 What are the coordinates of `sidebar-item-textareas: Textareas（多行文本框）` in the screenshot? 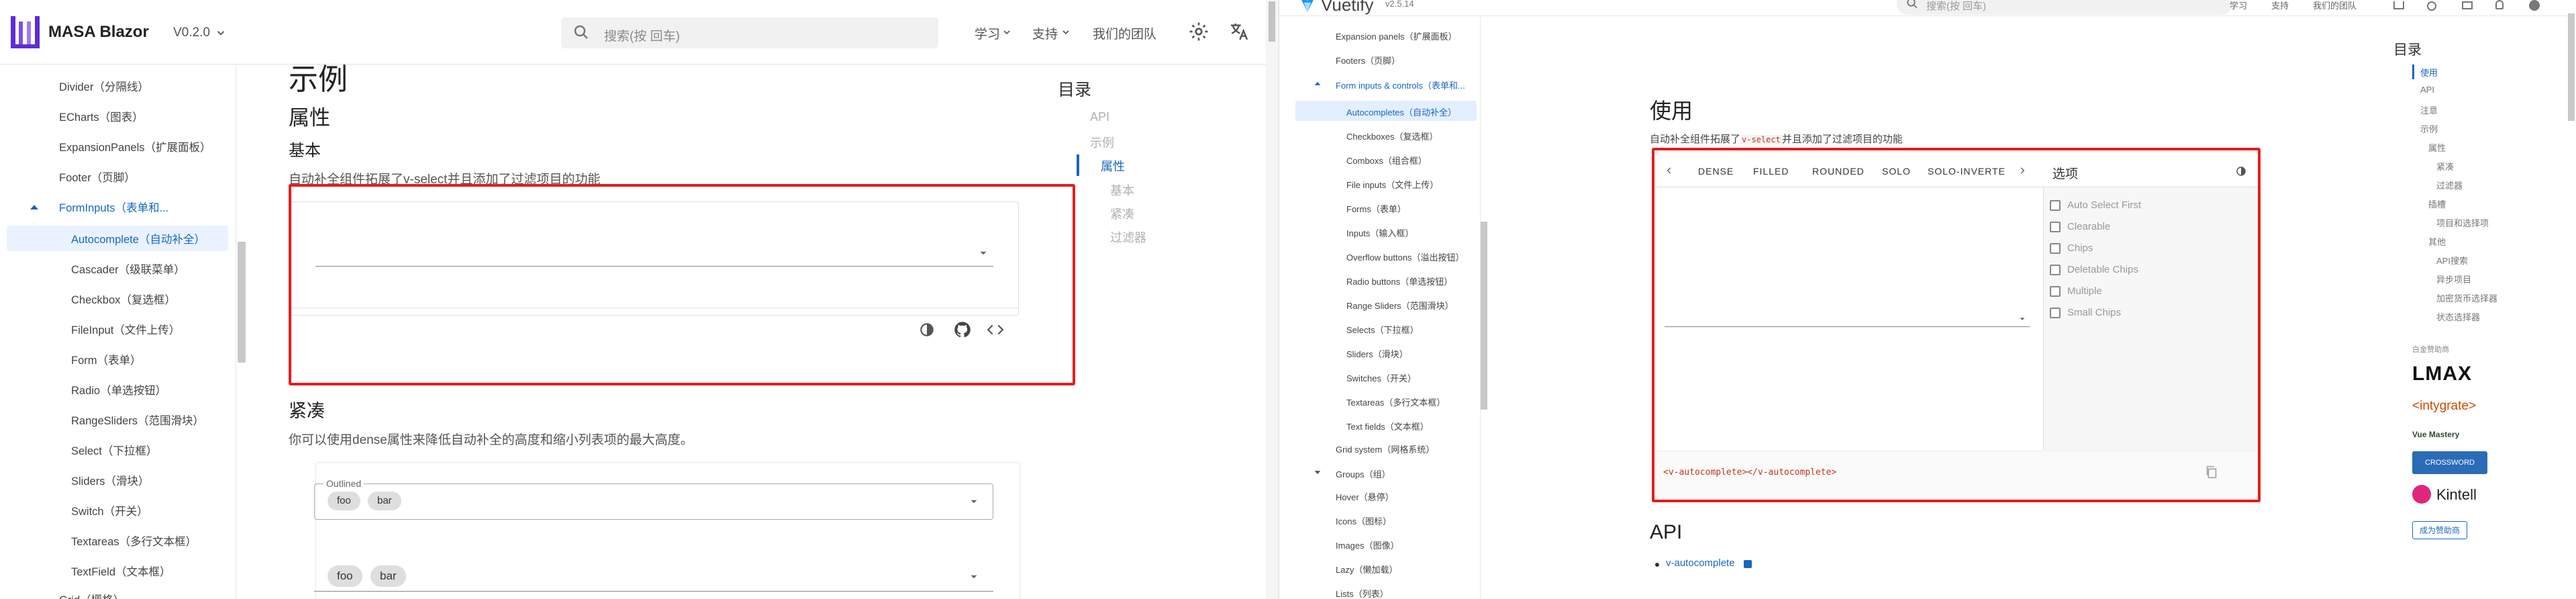 It's located at (134, 541).